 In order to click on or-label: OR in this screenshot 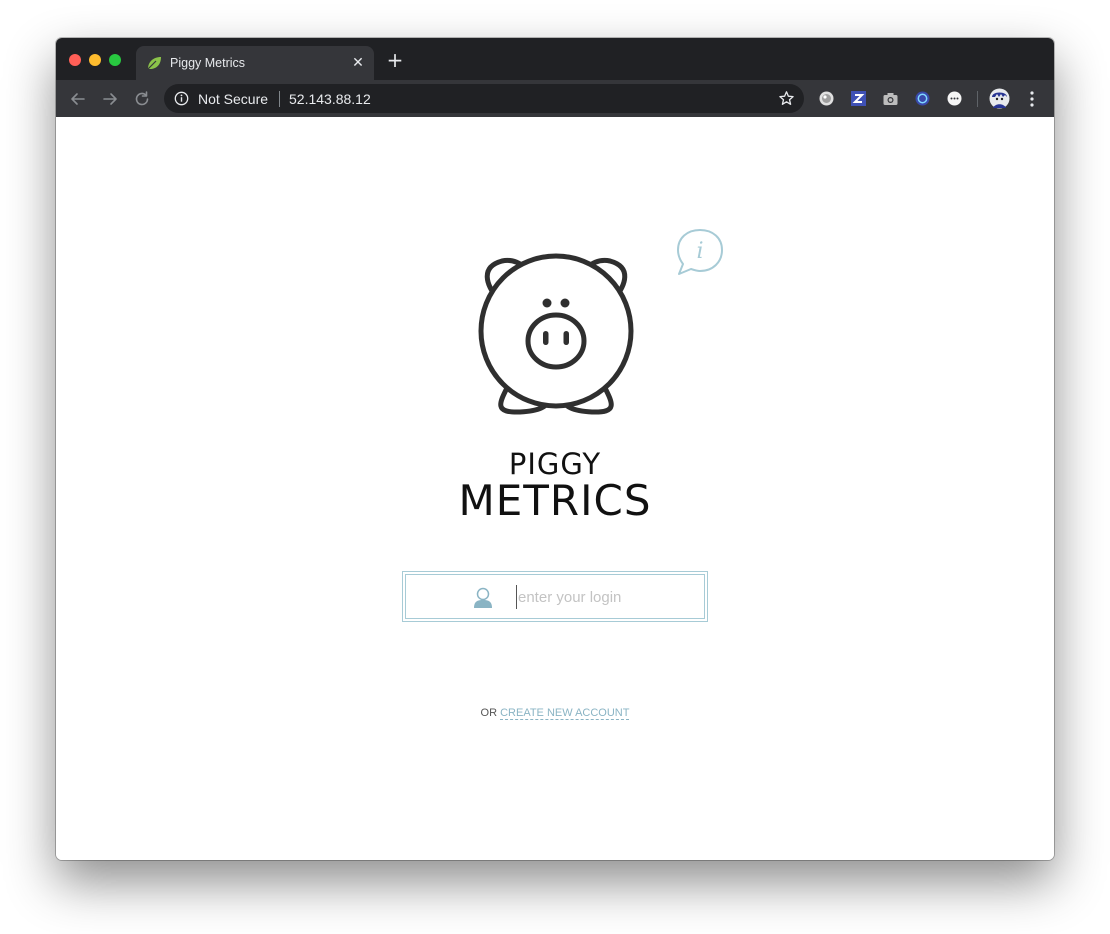, I will do `click(489, 713)`.